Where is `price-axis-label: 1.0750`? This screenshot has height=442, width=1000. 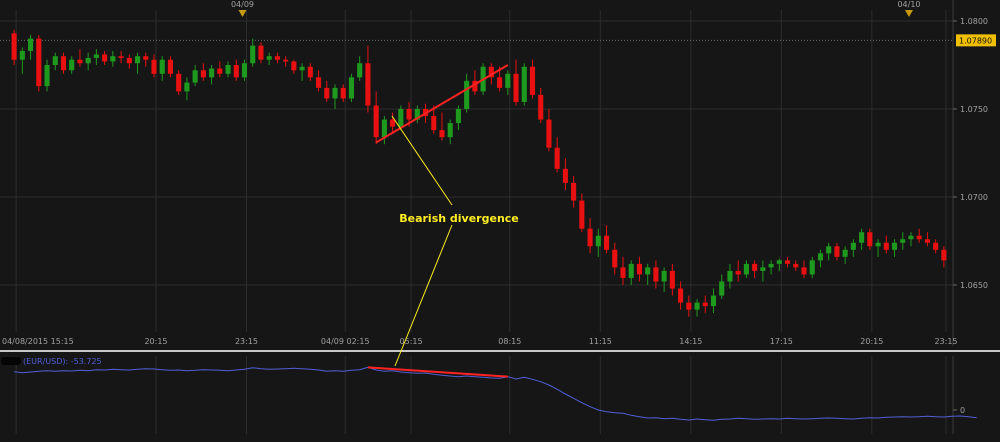 price-axis-label: 1.0750 is located at coordinates (974, 109).